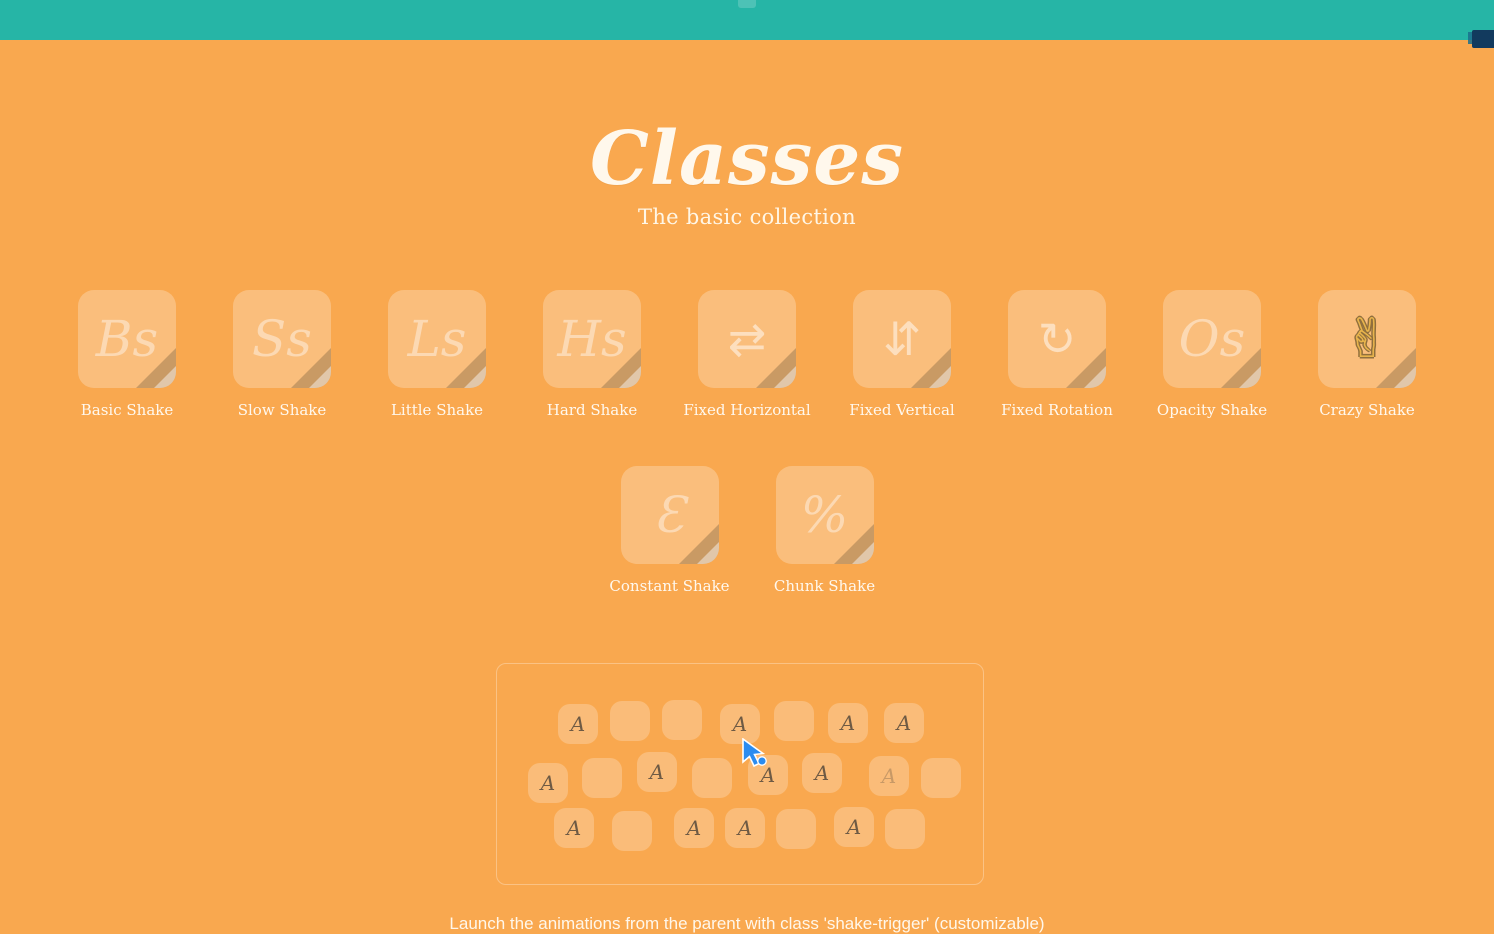 The image size is (1494, 934). I want to click on shake-trigger-demo-panel: AAAAAAAAAAAAA, so click(740, 774).